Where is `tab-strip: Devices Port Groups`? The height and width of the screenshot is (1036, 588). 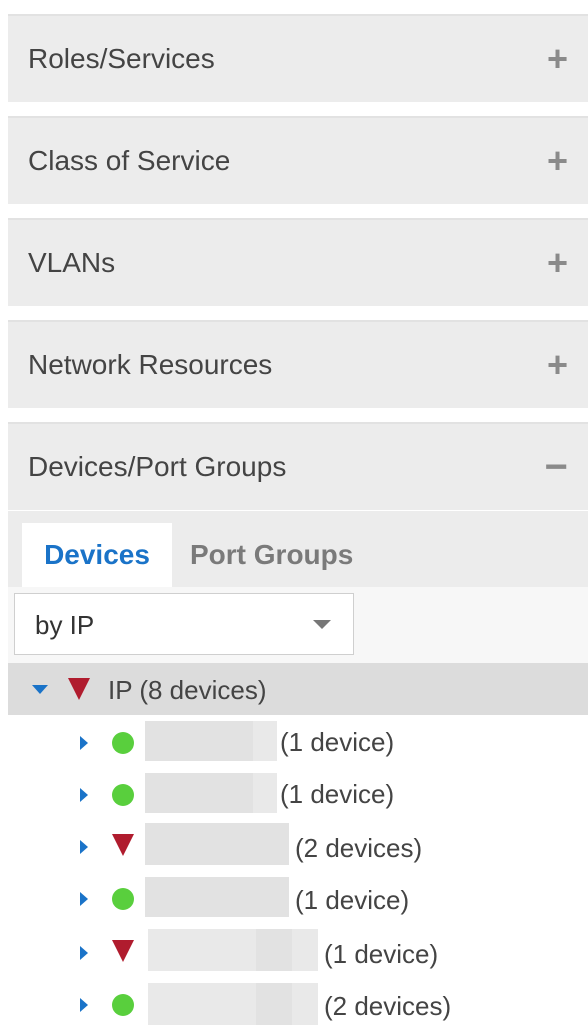 tab-strip: Devices Port Groups is located at coordinates (298, 549).